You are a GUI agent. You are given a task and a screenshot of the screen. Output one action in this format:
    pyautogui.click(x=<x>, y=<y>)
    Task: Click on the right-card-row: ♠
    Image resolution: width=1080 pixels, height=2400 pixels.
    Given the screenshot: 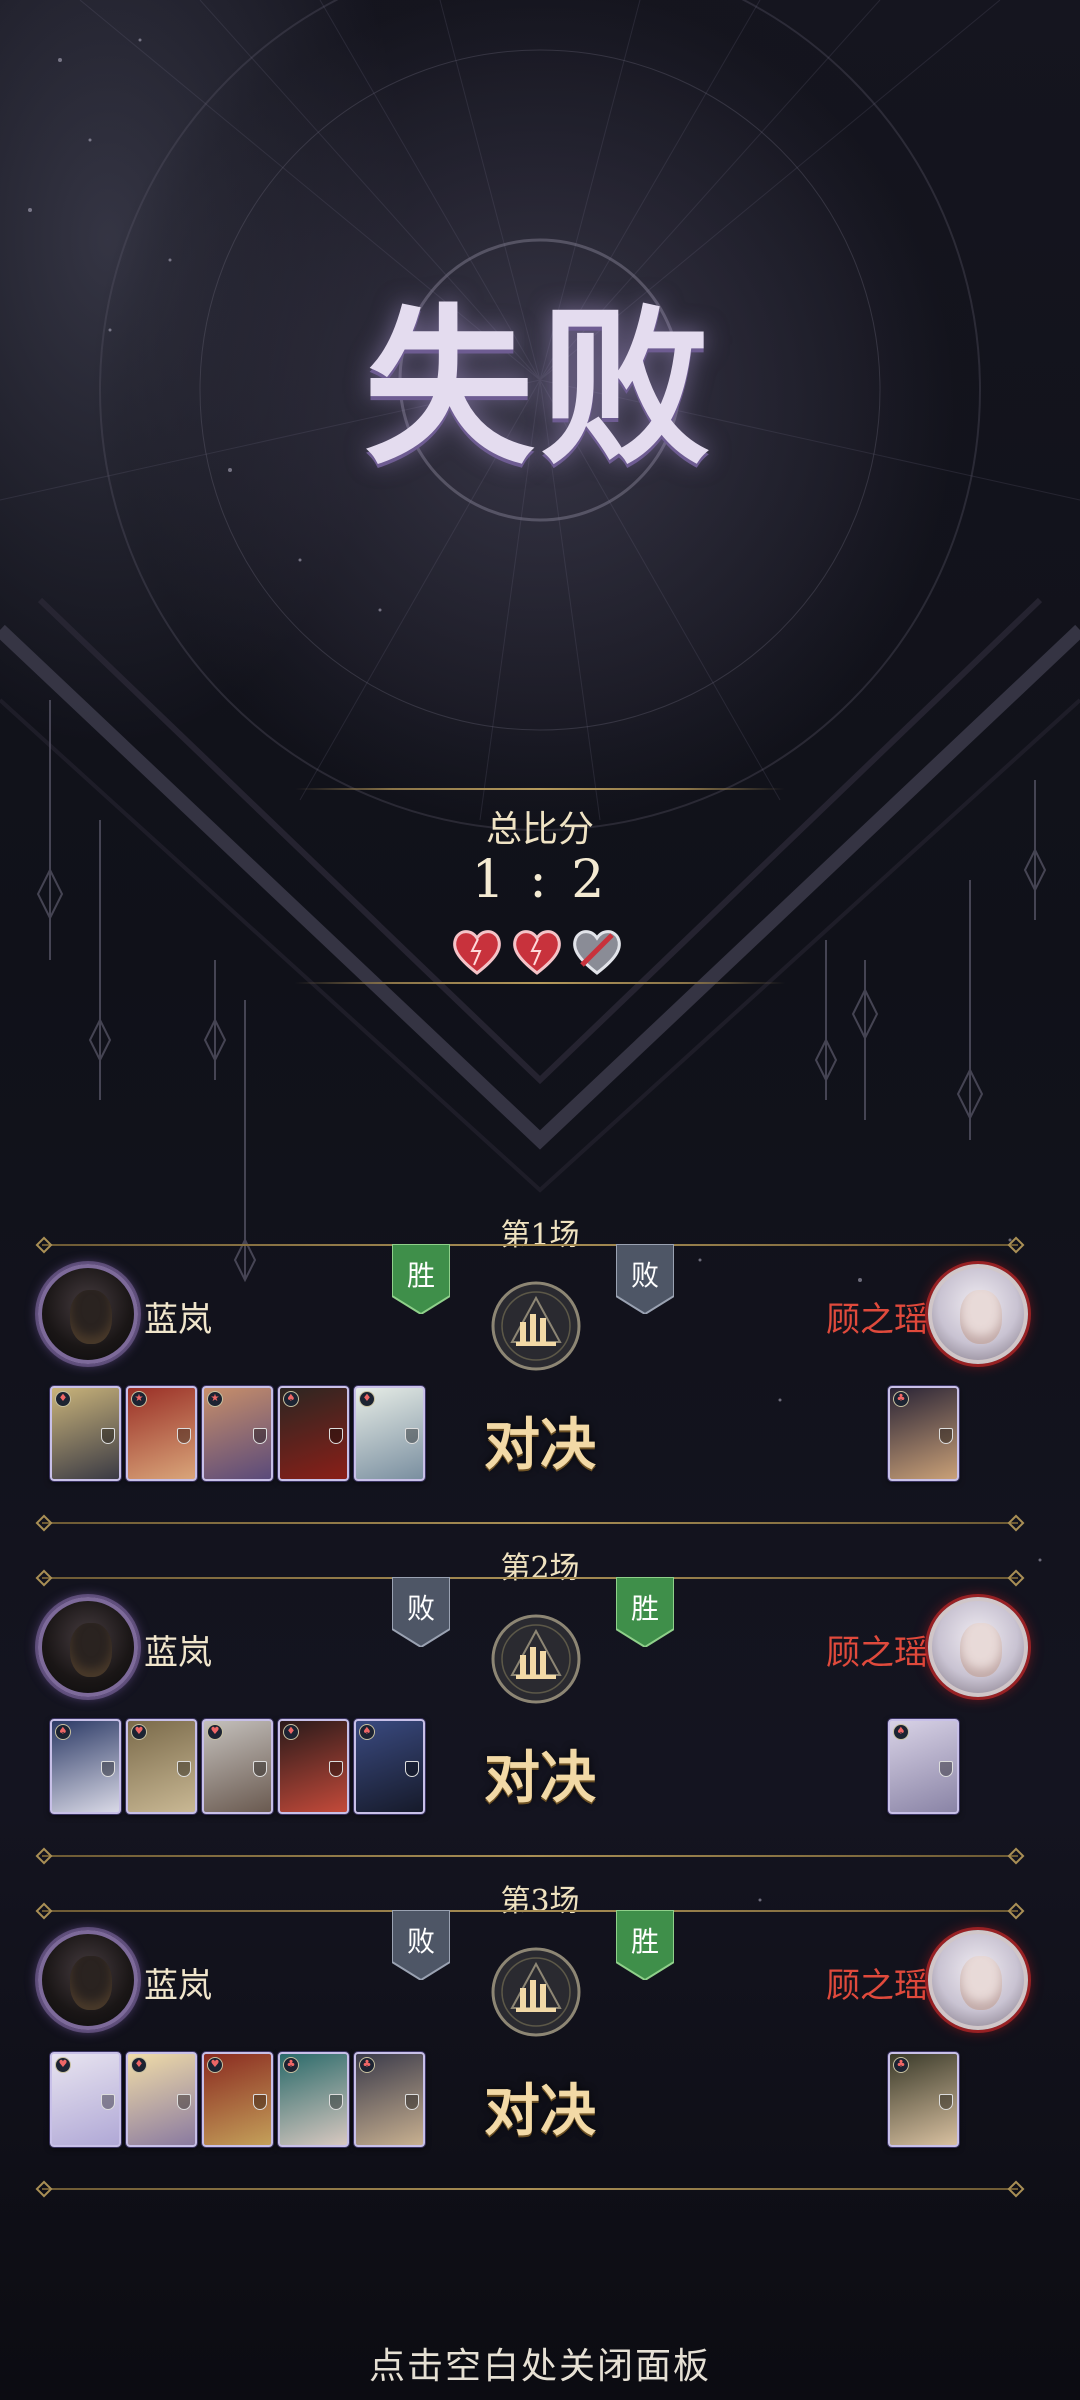 What is the action you would take?
    pyautogui.click(x=923, y=1766)
    